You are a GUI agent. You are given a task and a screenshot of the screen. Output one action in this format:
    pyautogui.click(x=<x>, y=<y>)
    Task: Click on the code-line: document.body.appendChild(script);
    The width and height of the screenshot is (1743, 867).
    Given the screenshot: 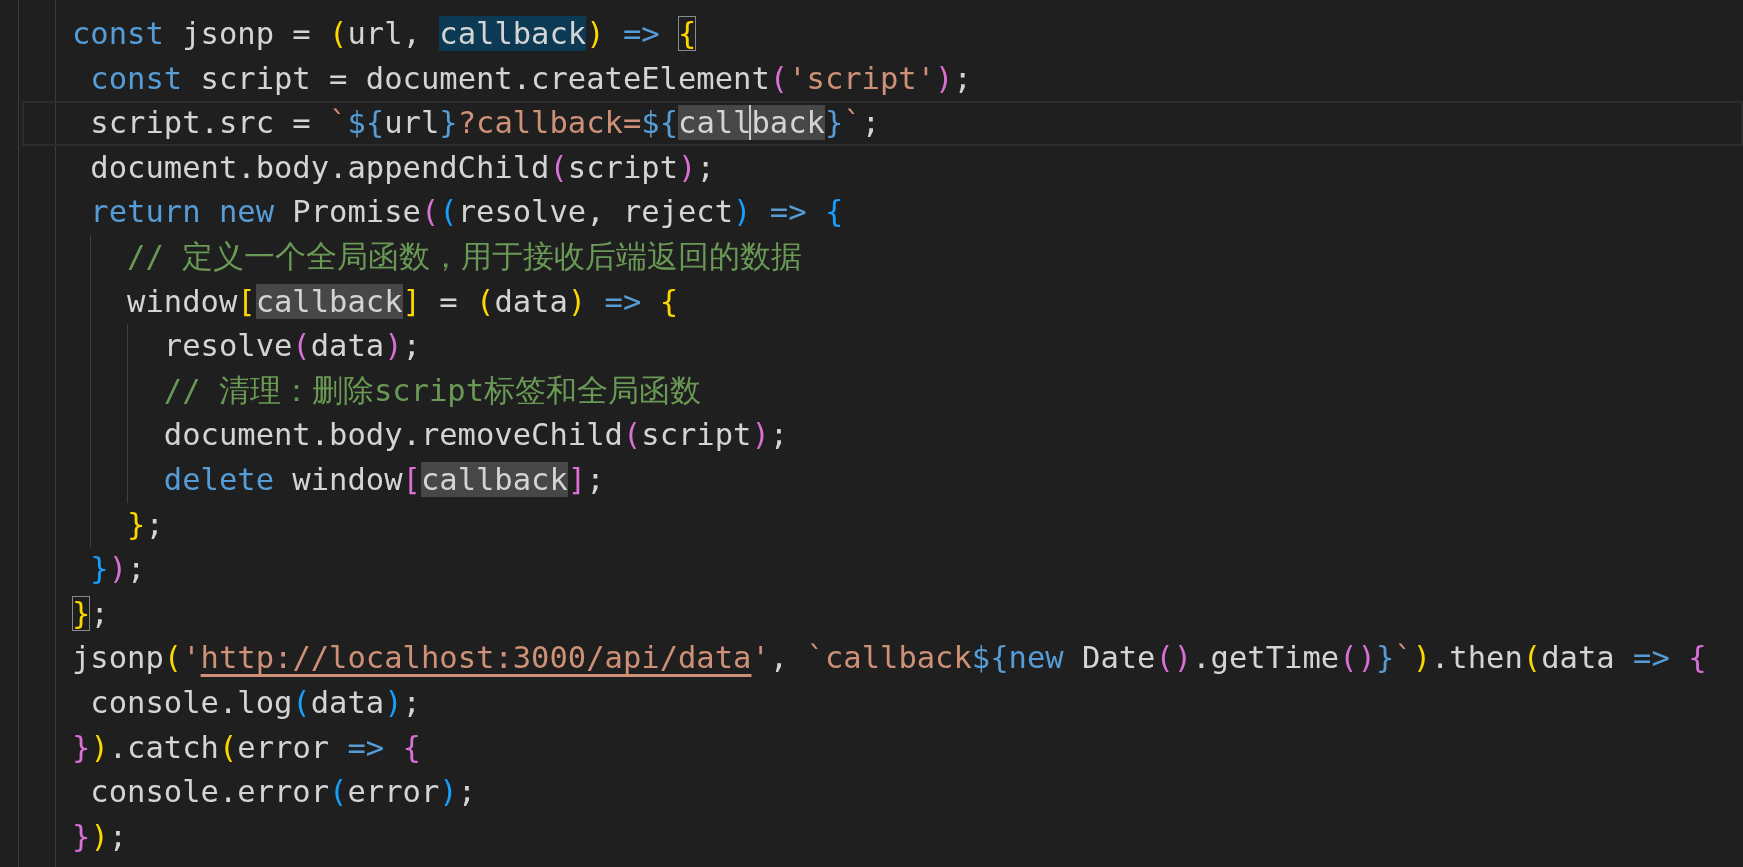 What is the action you would take?
    pyautogui.click(x=402, y=167)
    